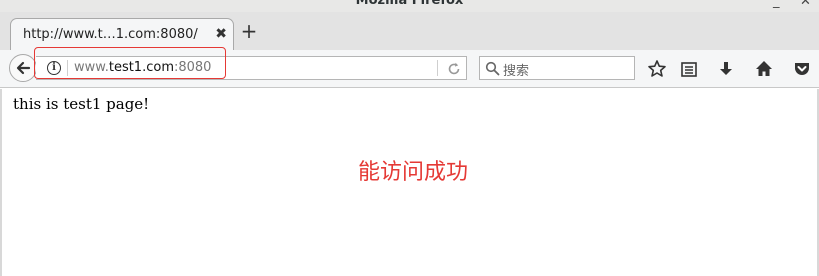 The image size is (819, 276). What do you see at coordinates (409, 31) in the screenshot?
I see `tab-strip: http://www.t…1.com:8080/ ✖ +` at bounding box center [409, 31].